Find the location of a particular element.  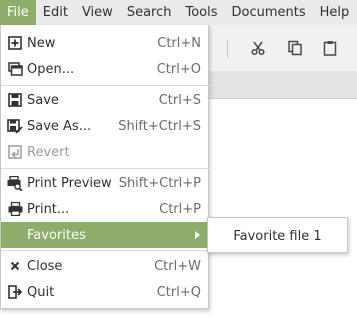

cut-icon is located at coordinates (258, 48).